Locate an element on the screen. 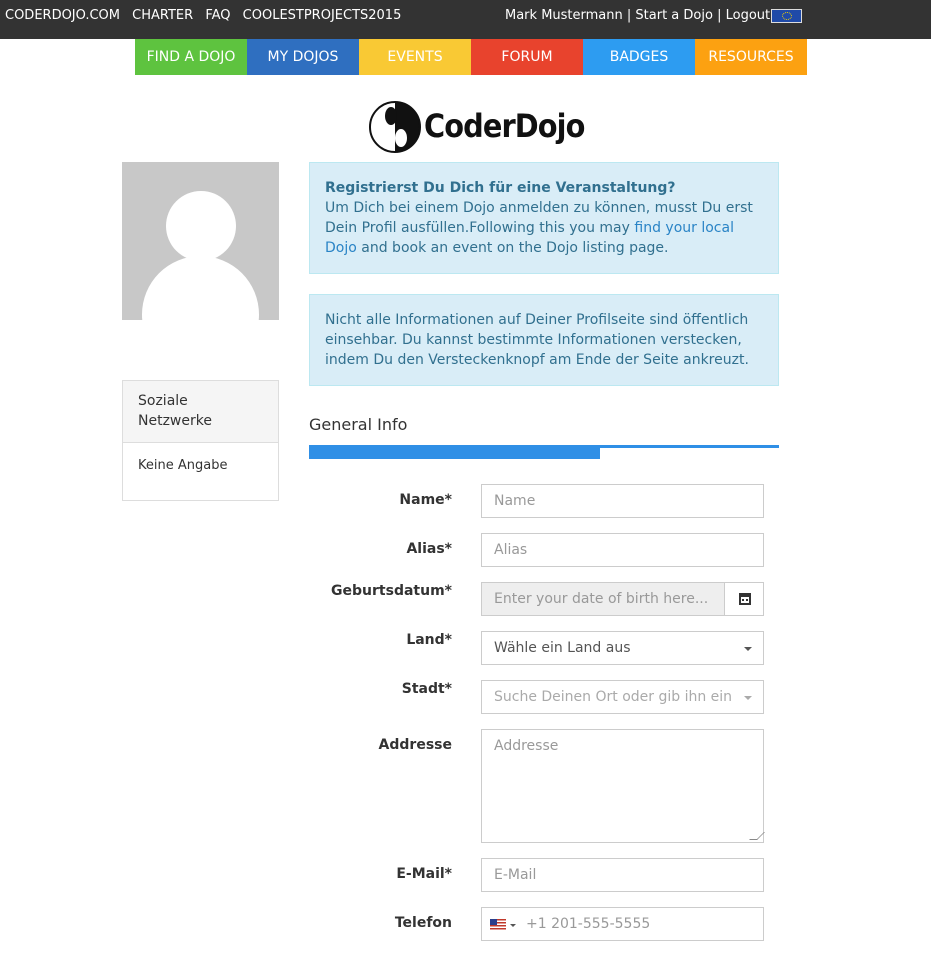 The width and height of the screenshot is (931, 970). nav-events: EVENTS is located at coordinates (415, 57).